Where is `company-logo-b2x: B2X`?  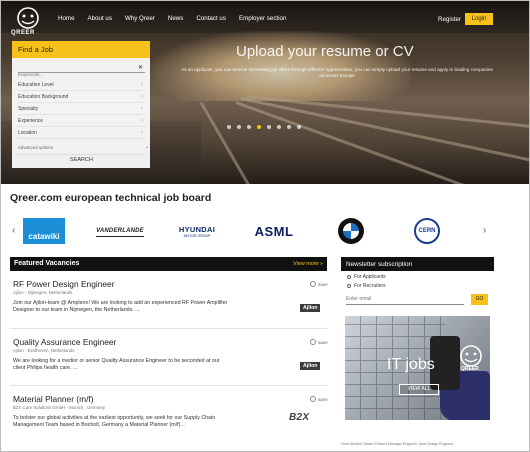
company-logo-b2x: B2X is located at coordinates (299, 417).